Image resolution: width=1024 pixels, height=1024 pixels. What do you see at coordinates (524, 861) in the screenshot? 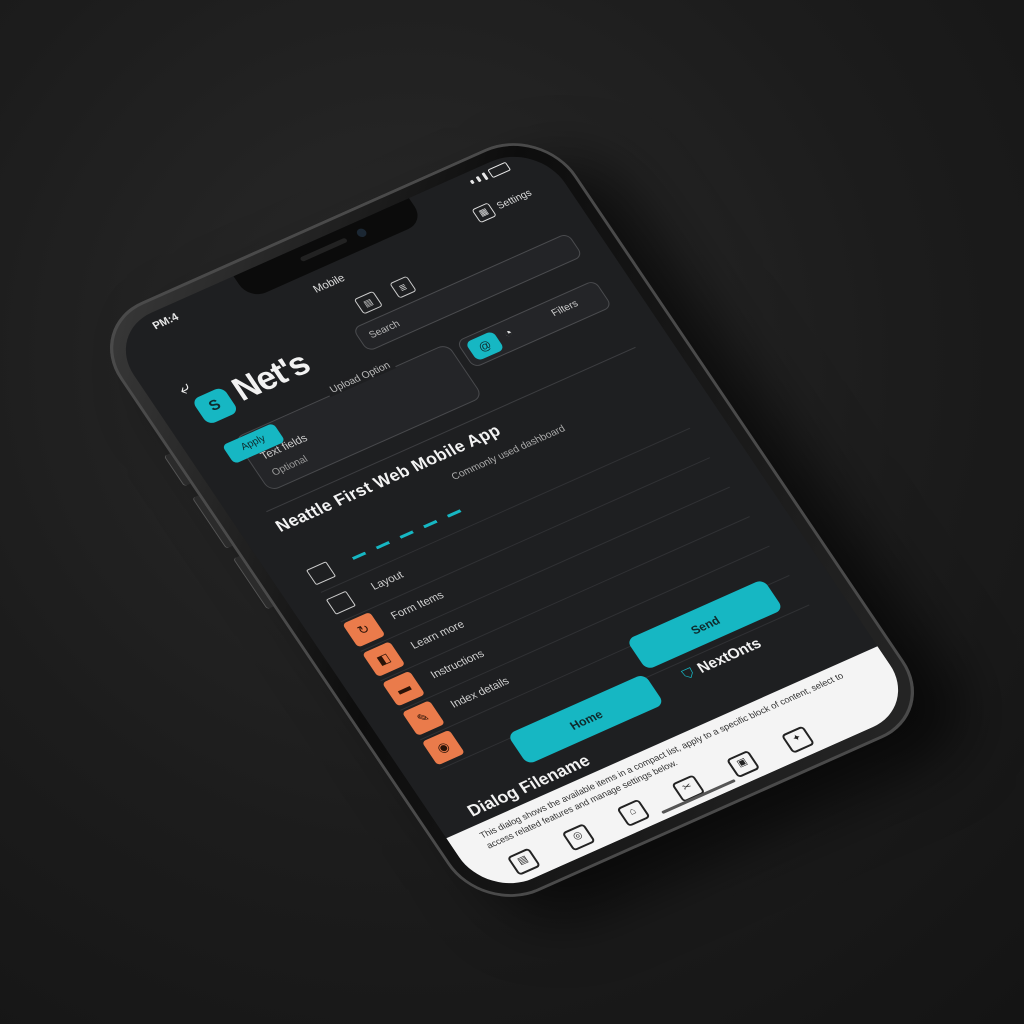
I see `nav-files-icon: ▤` at bounding box center [524, 861].